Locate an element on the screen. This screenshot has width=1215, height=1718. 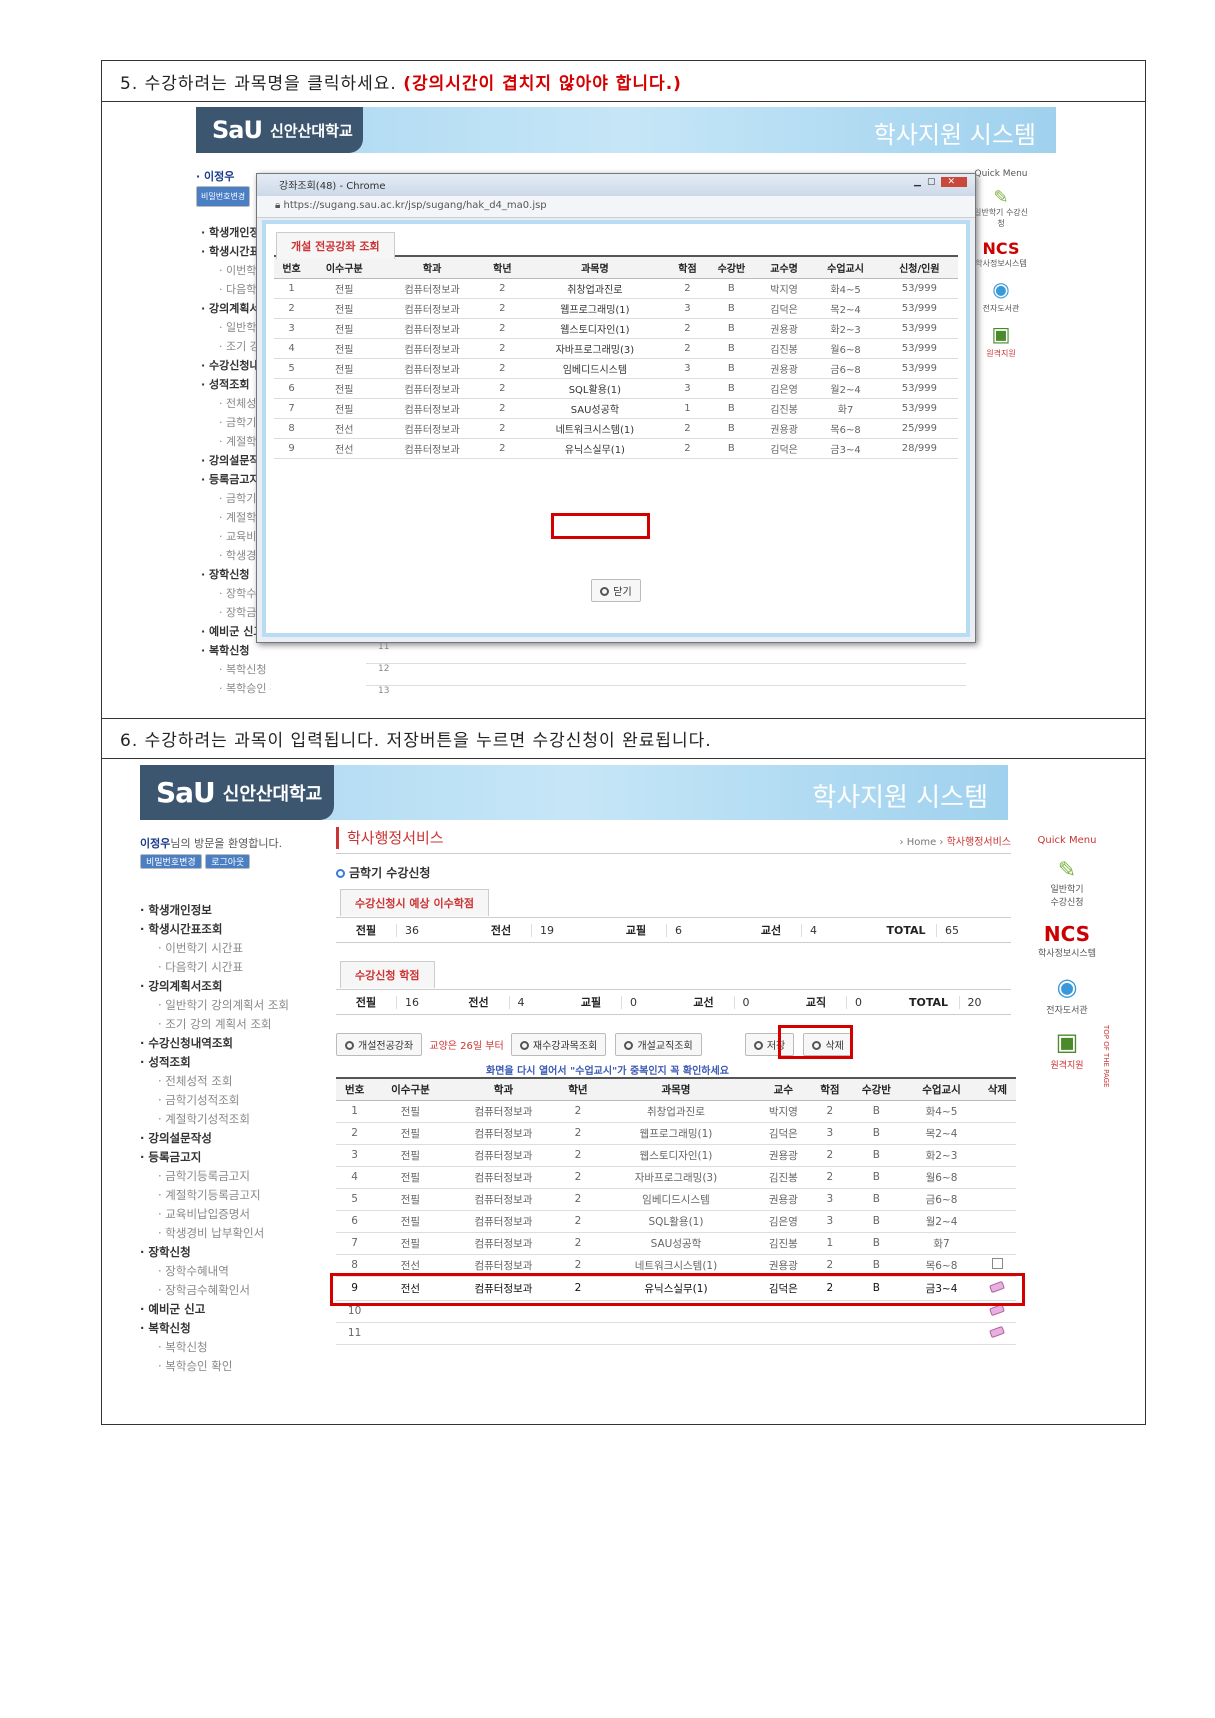
logout-button: 로그아웃 is located at coordinates (228, 861).